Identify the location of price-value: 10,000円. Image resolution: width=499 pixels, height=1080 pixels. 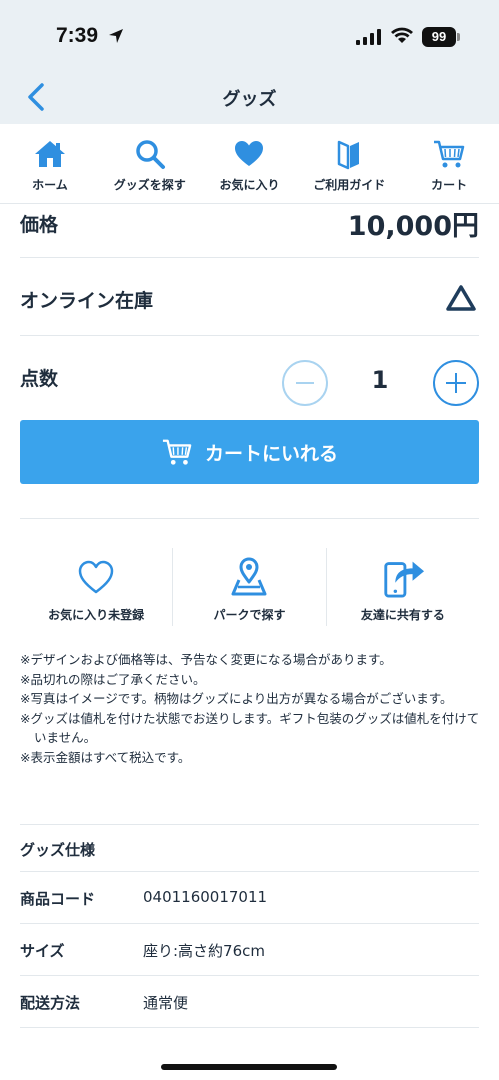
(413, 226).